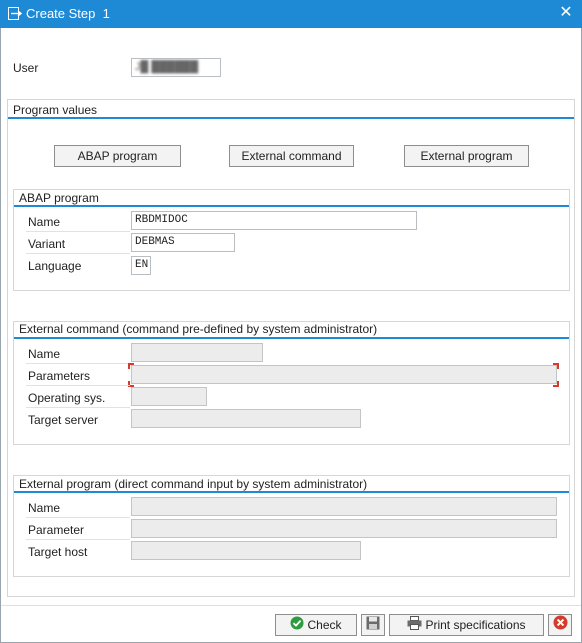  Describe the element at coordinates (274, 220) in the screenshot. I see `abap-name-field: RBDMIDOC` at that location.